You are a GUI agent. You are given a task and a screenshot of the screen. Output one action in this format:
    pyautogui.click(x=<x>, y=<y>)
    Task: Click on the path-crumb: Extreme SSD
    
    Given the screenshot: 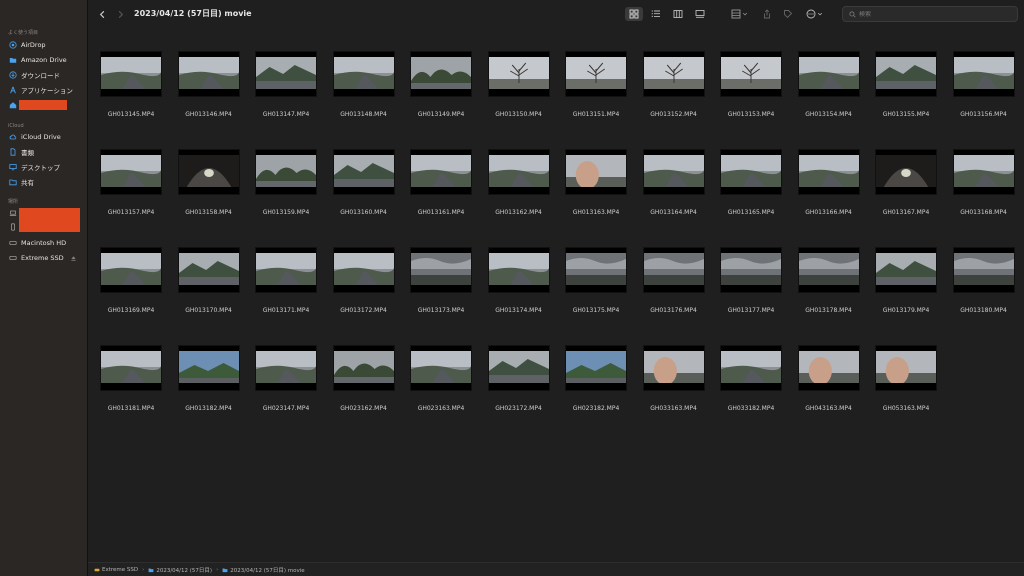 What is the action you would take?
    pyautogui.click(x=116, y=570)
    